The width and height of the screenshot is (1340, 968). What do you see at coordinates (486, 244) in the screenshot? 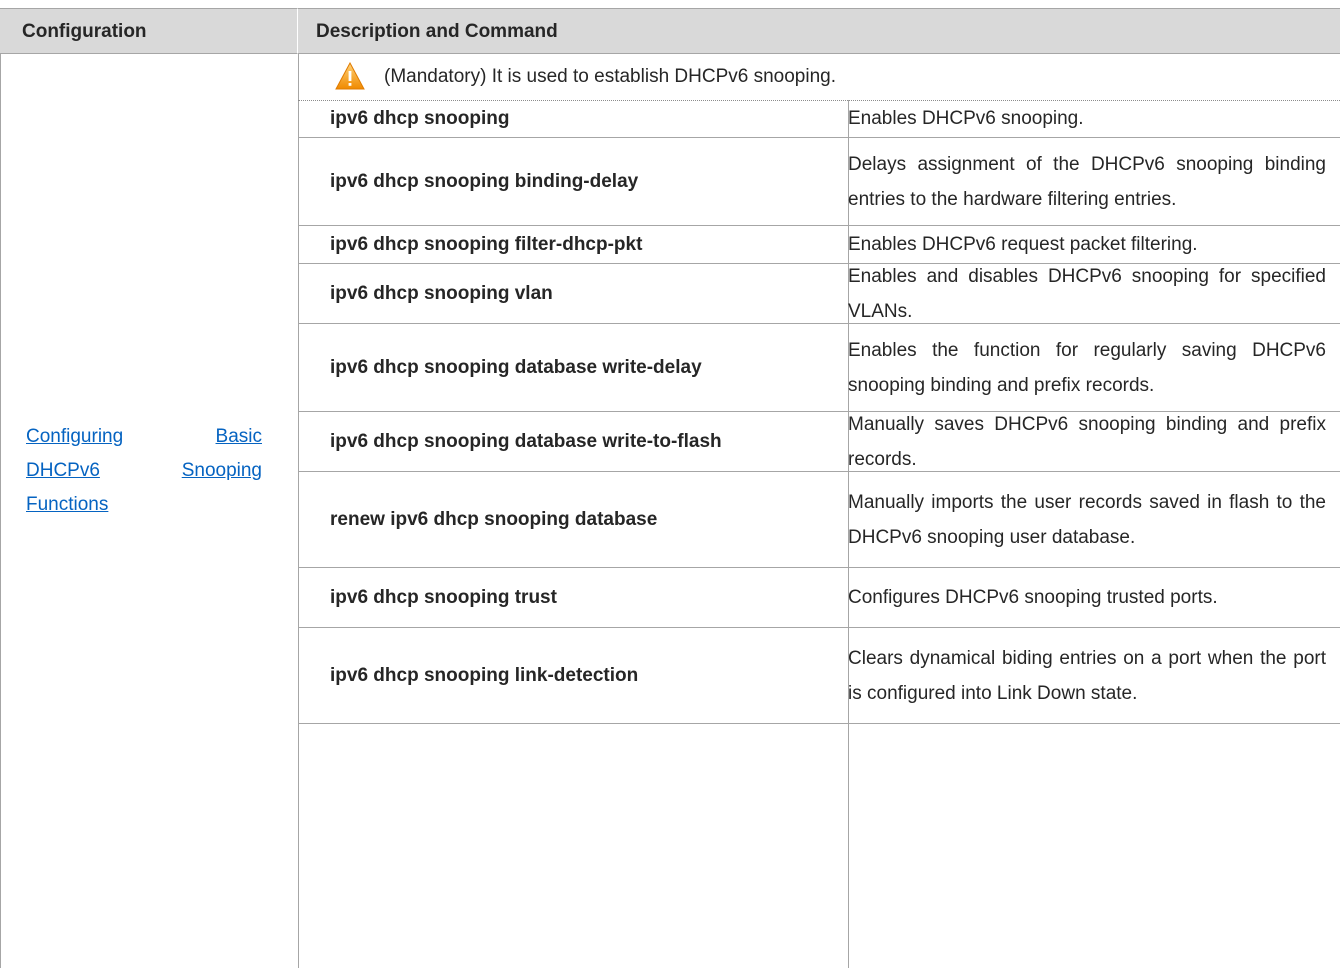
I see `command-cell: ipv6 dhcp snooping filter-dhcp-pkt` at bounding box center [486, 244].